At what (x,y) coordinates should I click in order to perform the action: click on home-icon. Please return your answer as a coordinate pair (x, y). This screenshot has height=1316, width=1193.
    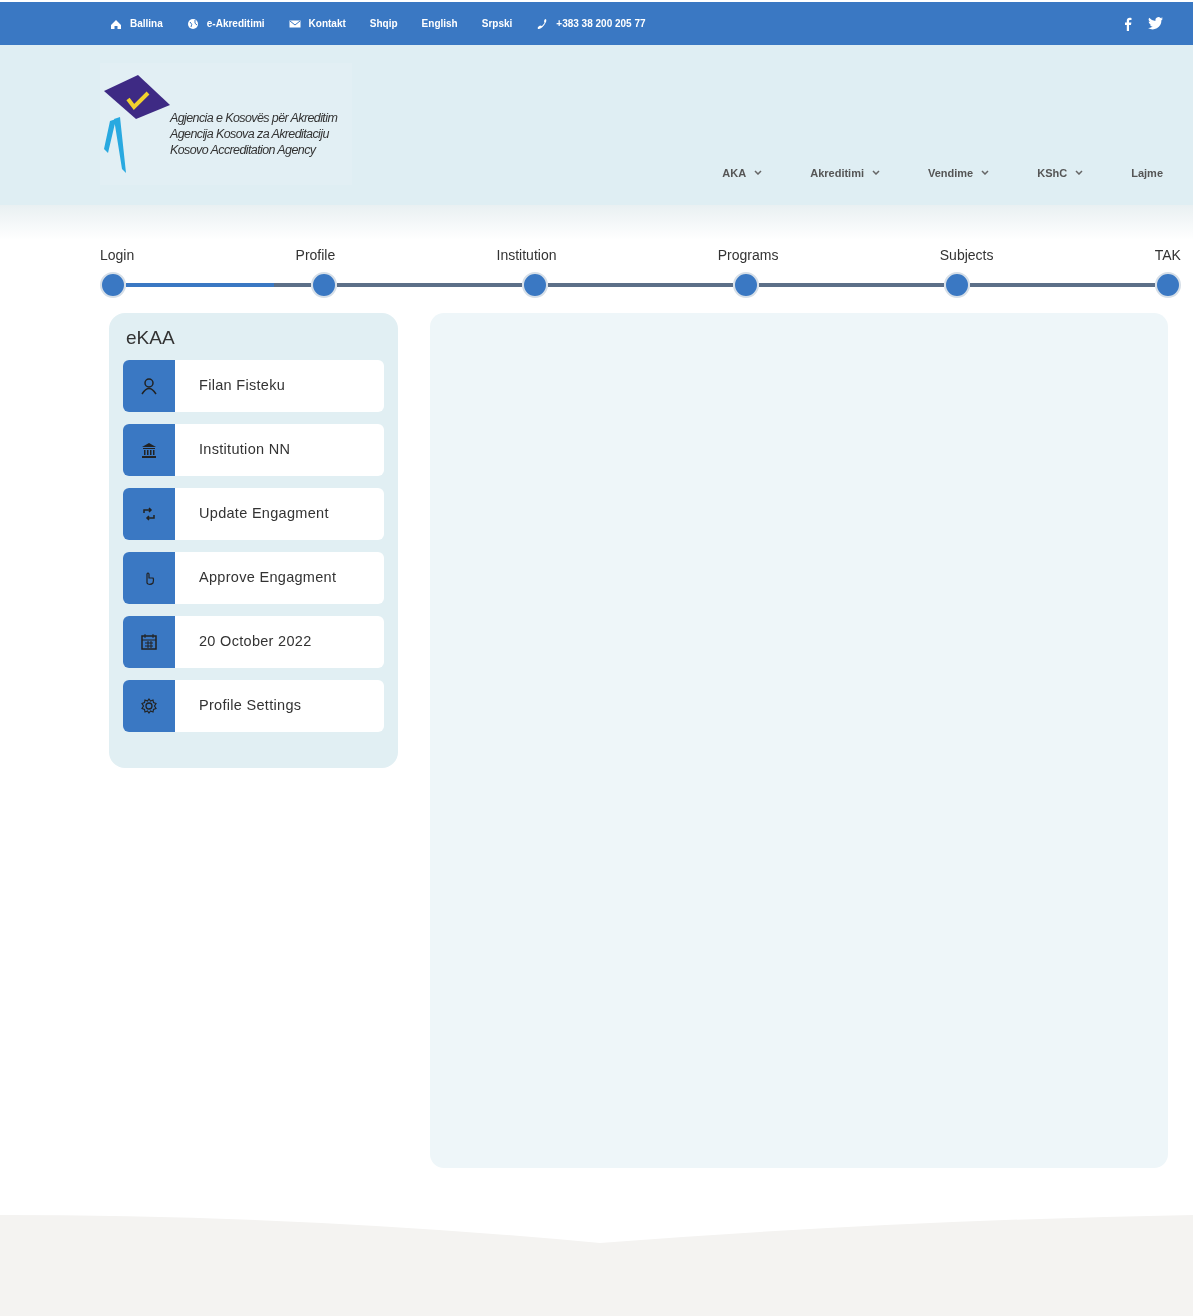
    Looking at the image, I should click on (116, 23).